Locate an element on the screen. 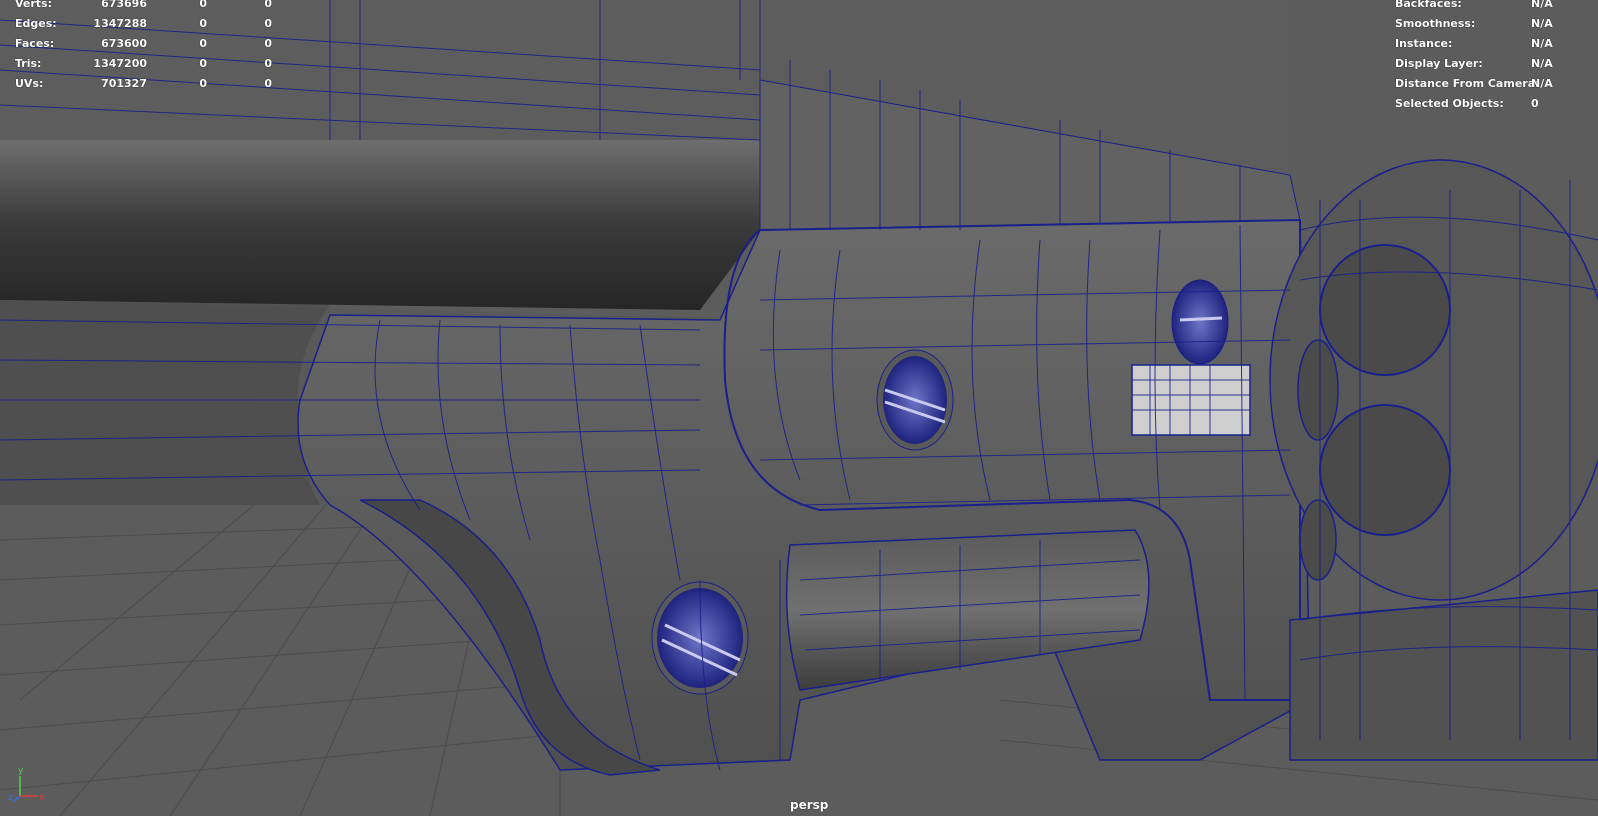 This screenshot has width=1598, height=816. hud-row-uvs: UVs: 701327 0 0 is located at coordinates (143, 83).